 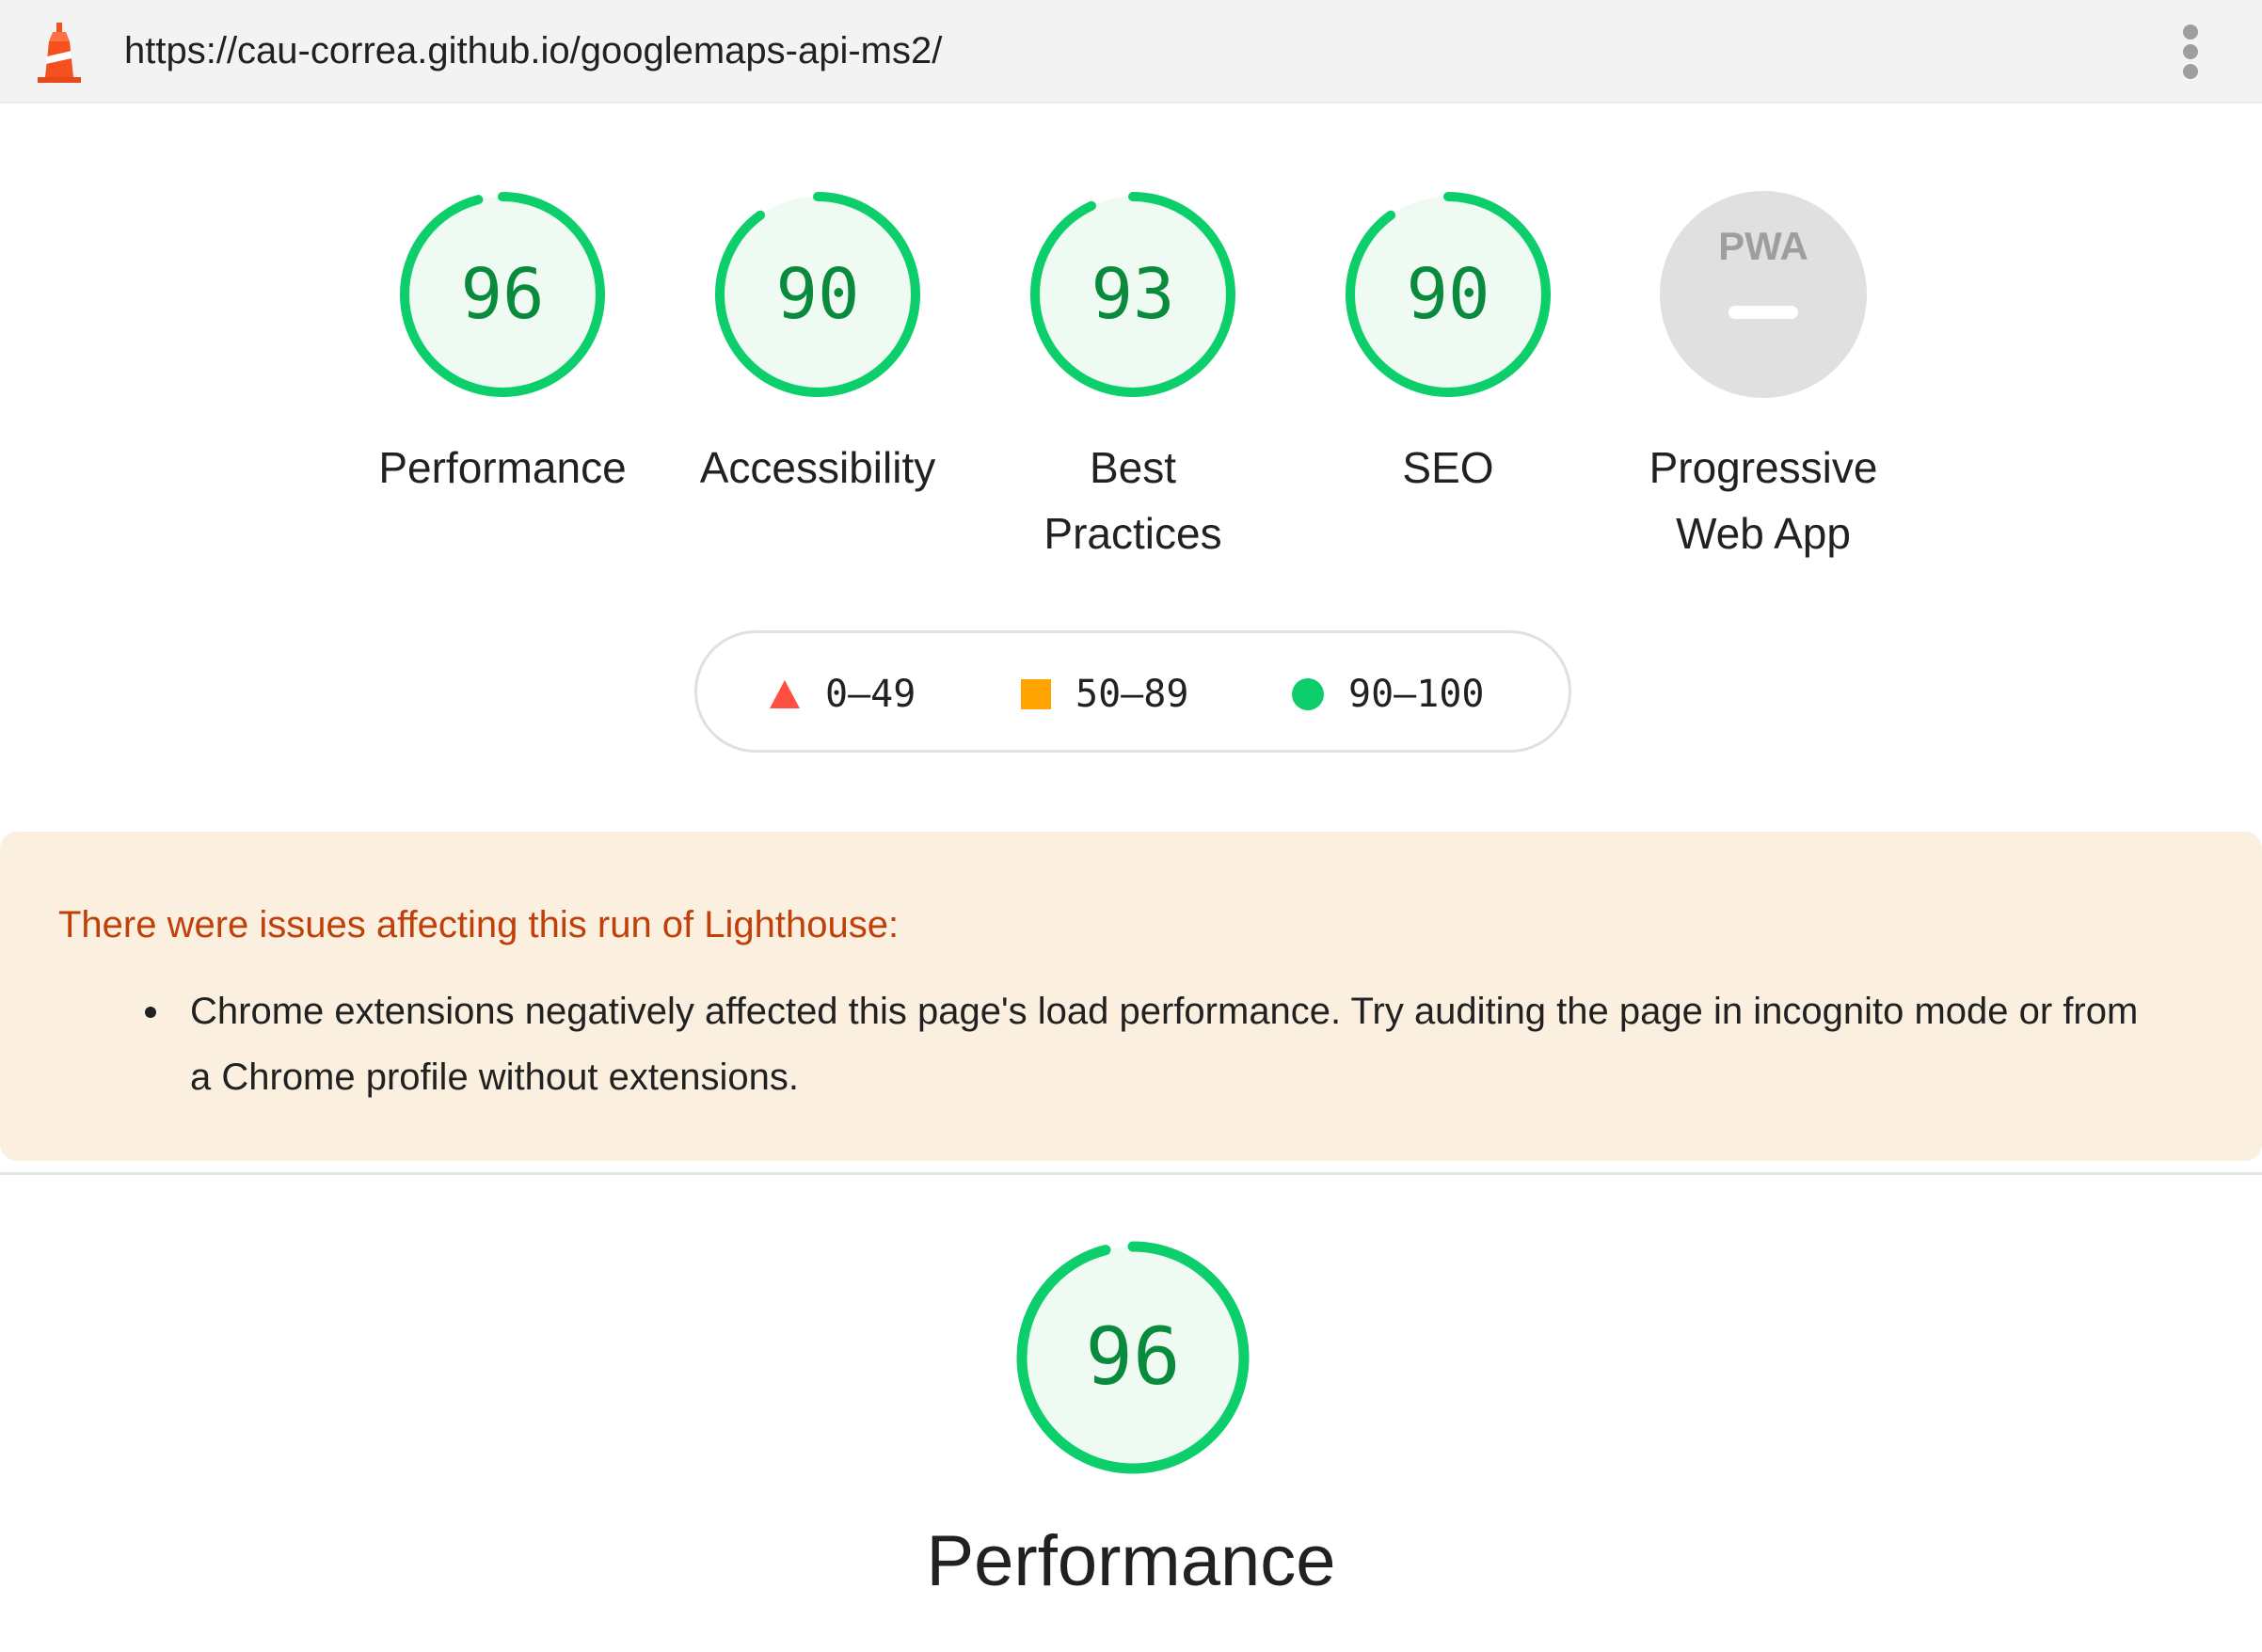 I want to click on section-title: Performance, so click(x=1131, y=1561).